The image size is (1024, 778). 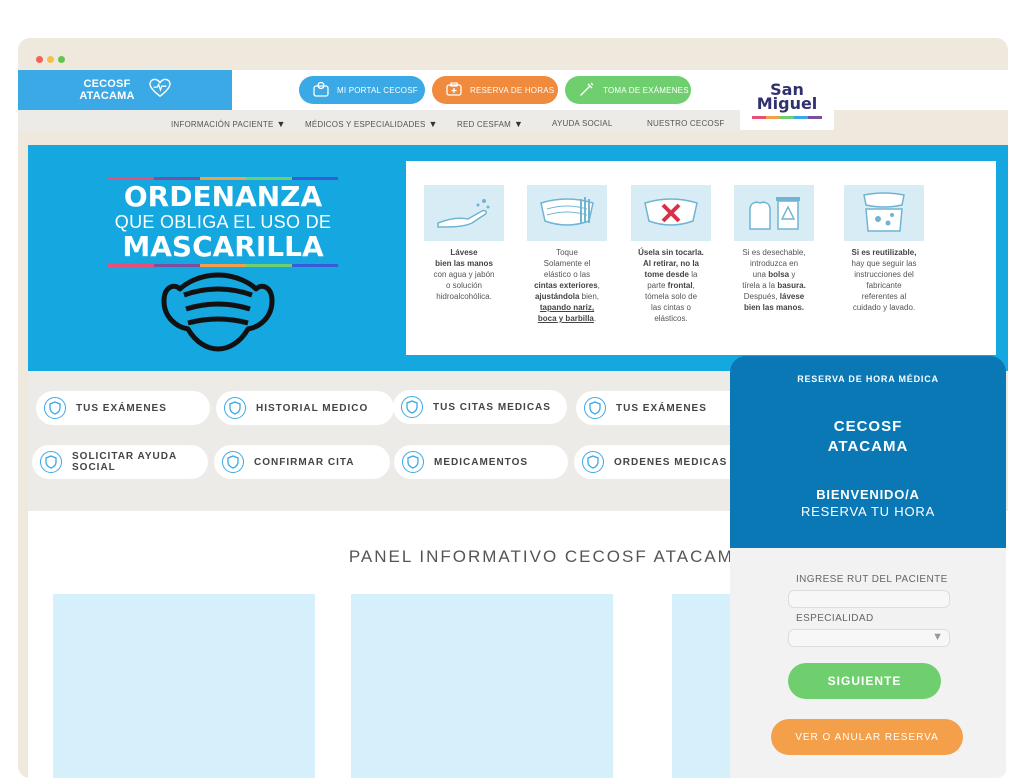 What do you see at coordinates (582, 123) in the screenshot?
I see `nav-ayuda-social: AYUDA SOCIAL` at bounding box center [582, 123].